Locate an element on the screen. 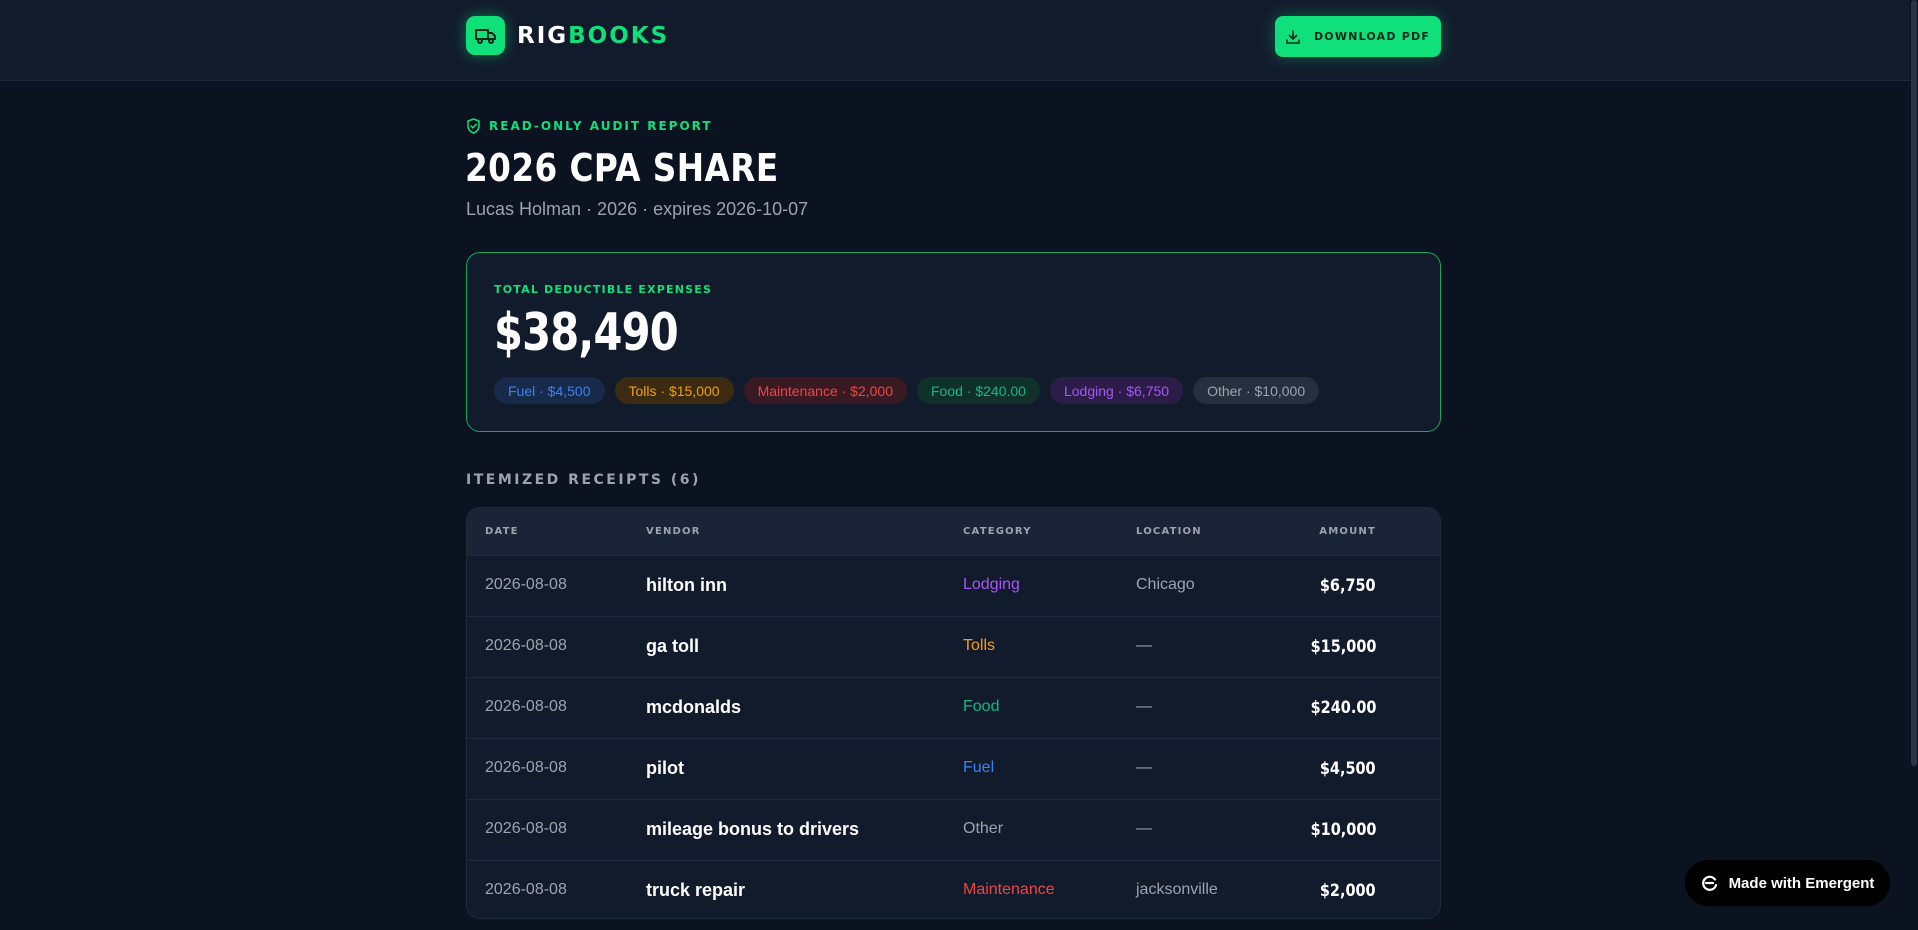  table-row: 2026-08-08 hilton inn Lodging Chicago $6,750 is located at coordinates (953, 585).